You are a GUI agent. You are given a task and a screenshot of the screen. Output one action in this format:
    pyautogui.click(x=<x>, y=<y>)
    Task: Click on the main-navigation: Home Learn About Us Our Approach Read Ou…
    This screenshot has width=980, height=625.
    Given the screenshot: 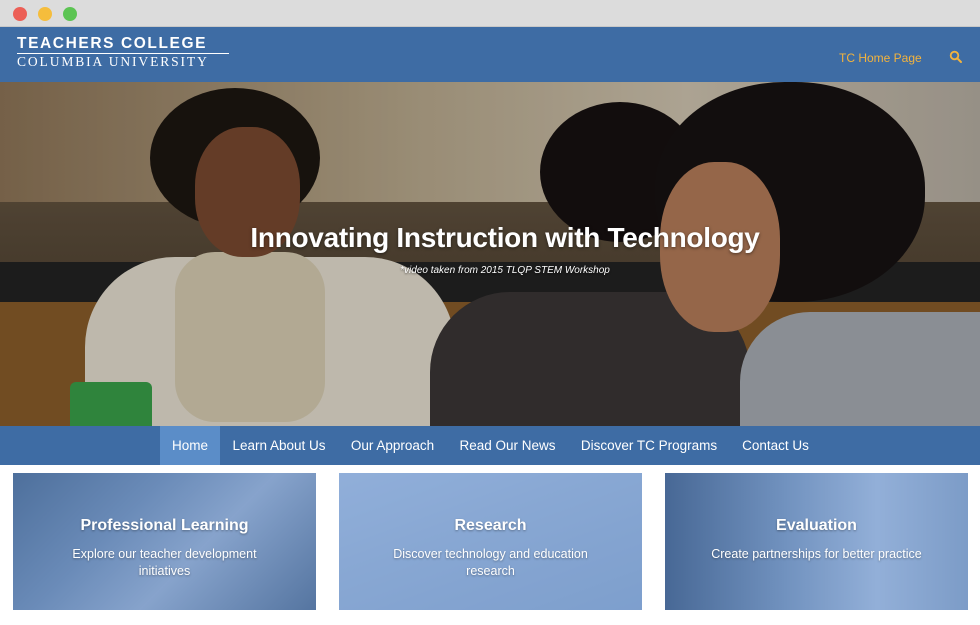 What is the action you would take?
    pyautogui.click(x=490, y=445)
    